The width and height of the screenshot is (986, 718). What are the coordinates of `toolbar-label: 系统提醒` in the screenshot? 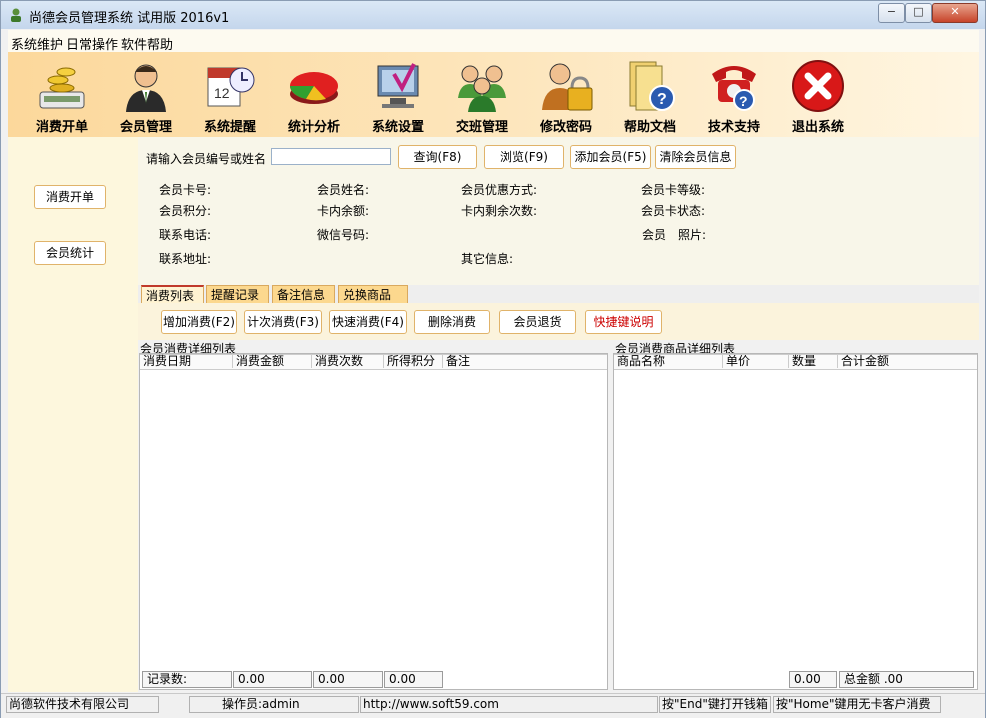 It's located at (229, 127).